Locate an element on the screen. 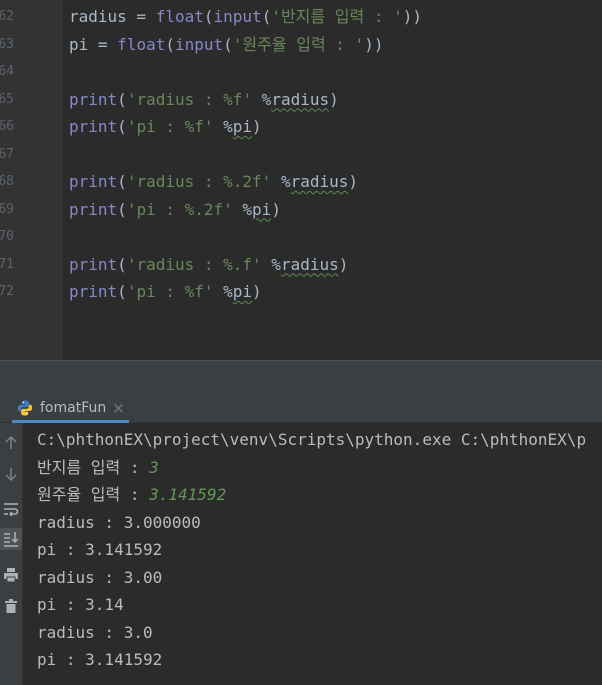 This screenshot has height=685, width=602. print-icon is located at coordinates (11, 575).